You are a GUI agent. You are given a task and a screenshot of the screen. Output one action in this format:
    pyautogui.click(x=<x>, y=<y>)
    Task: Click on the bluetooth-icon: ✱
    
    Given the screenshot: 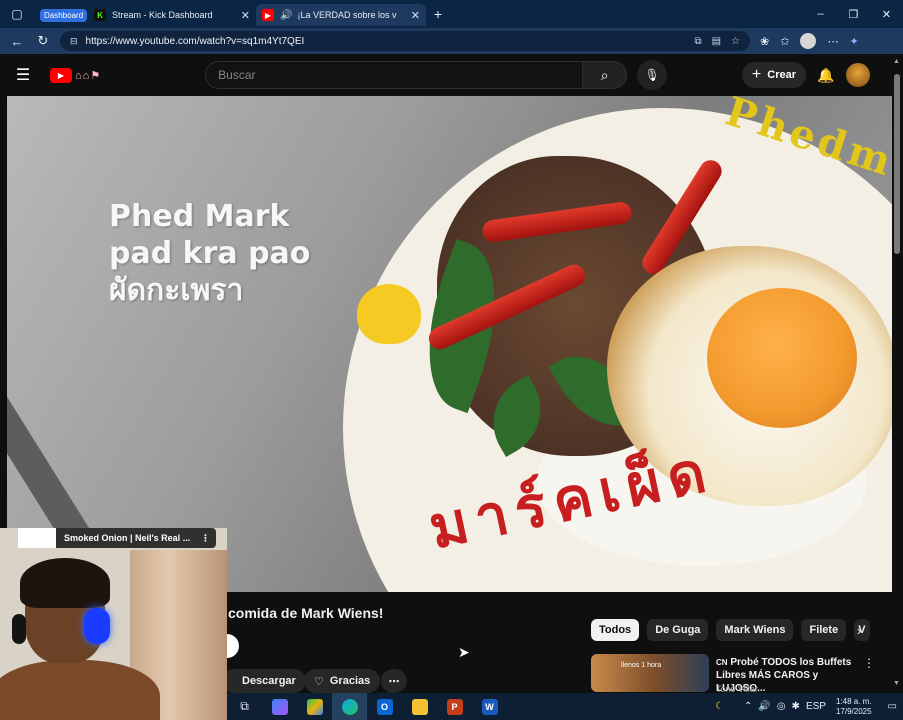 What is the action you would take?
    pyautogui.click(x=796, y=706)
    